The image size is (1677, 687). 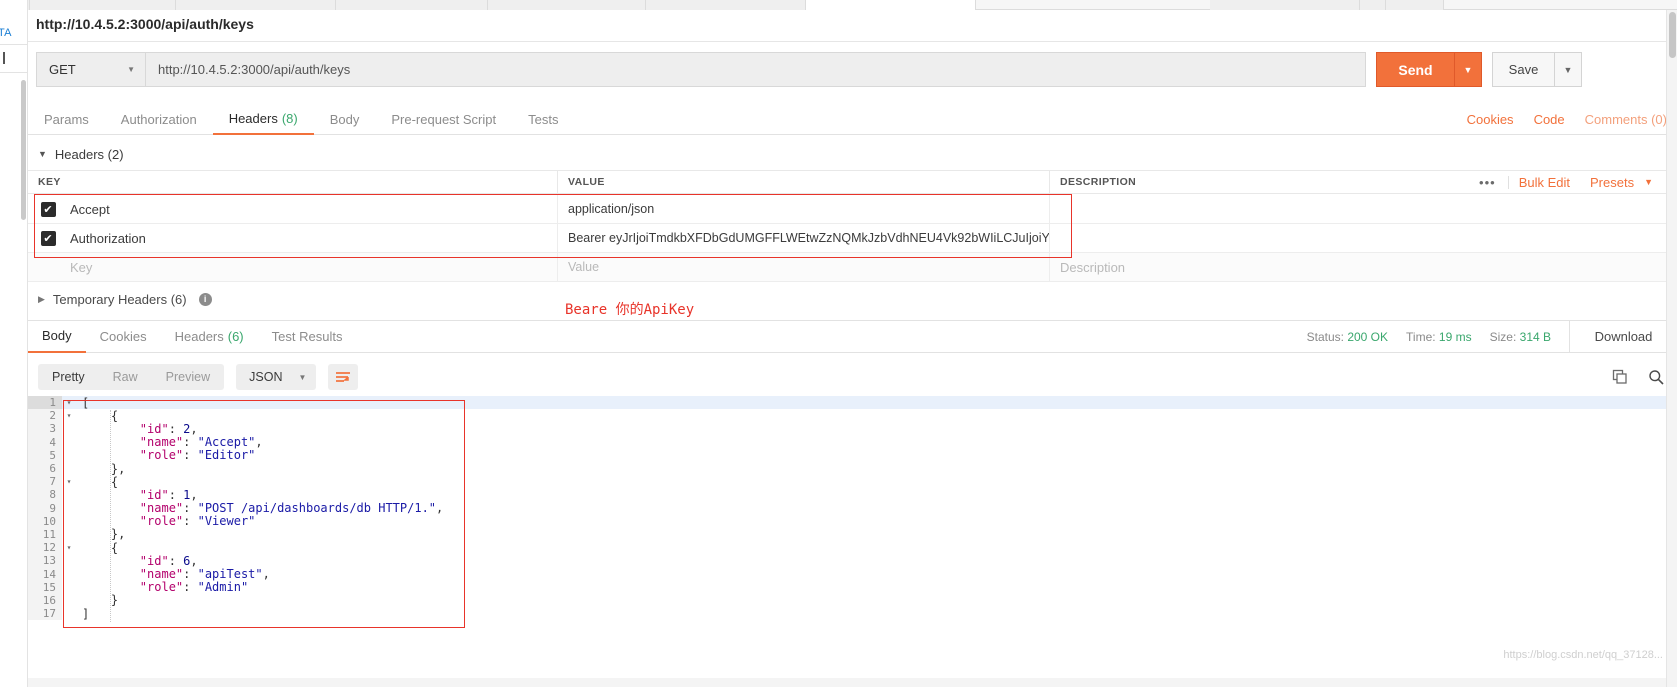 What do you see at coordinates (443, 120) in the screenshot?
I see `tab-pre-request-script: Pre-request Script` at bounding box center [443, 120].